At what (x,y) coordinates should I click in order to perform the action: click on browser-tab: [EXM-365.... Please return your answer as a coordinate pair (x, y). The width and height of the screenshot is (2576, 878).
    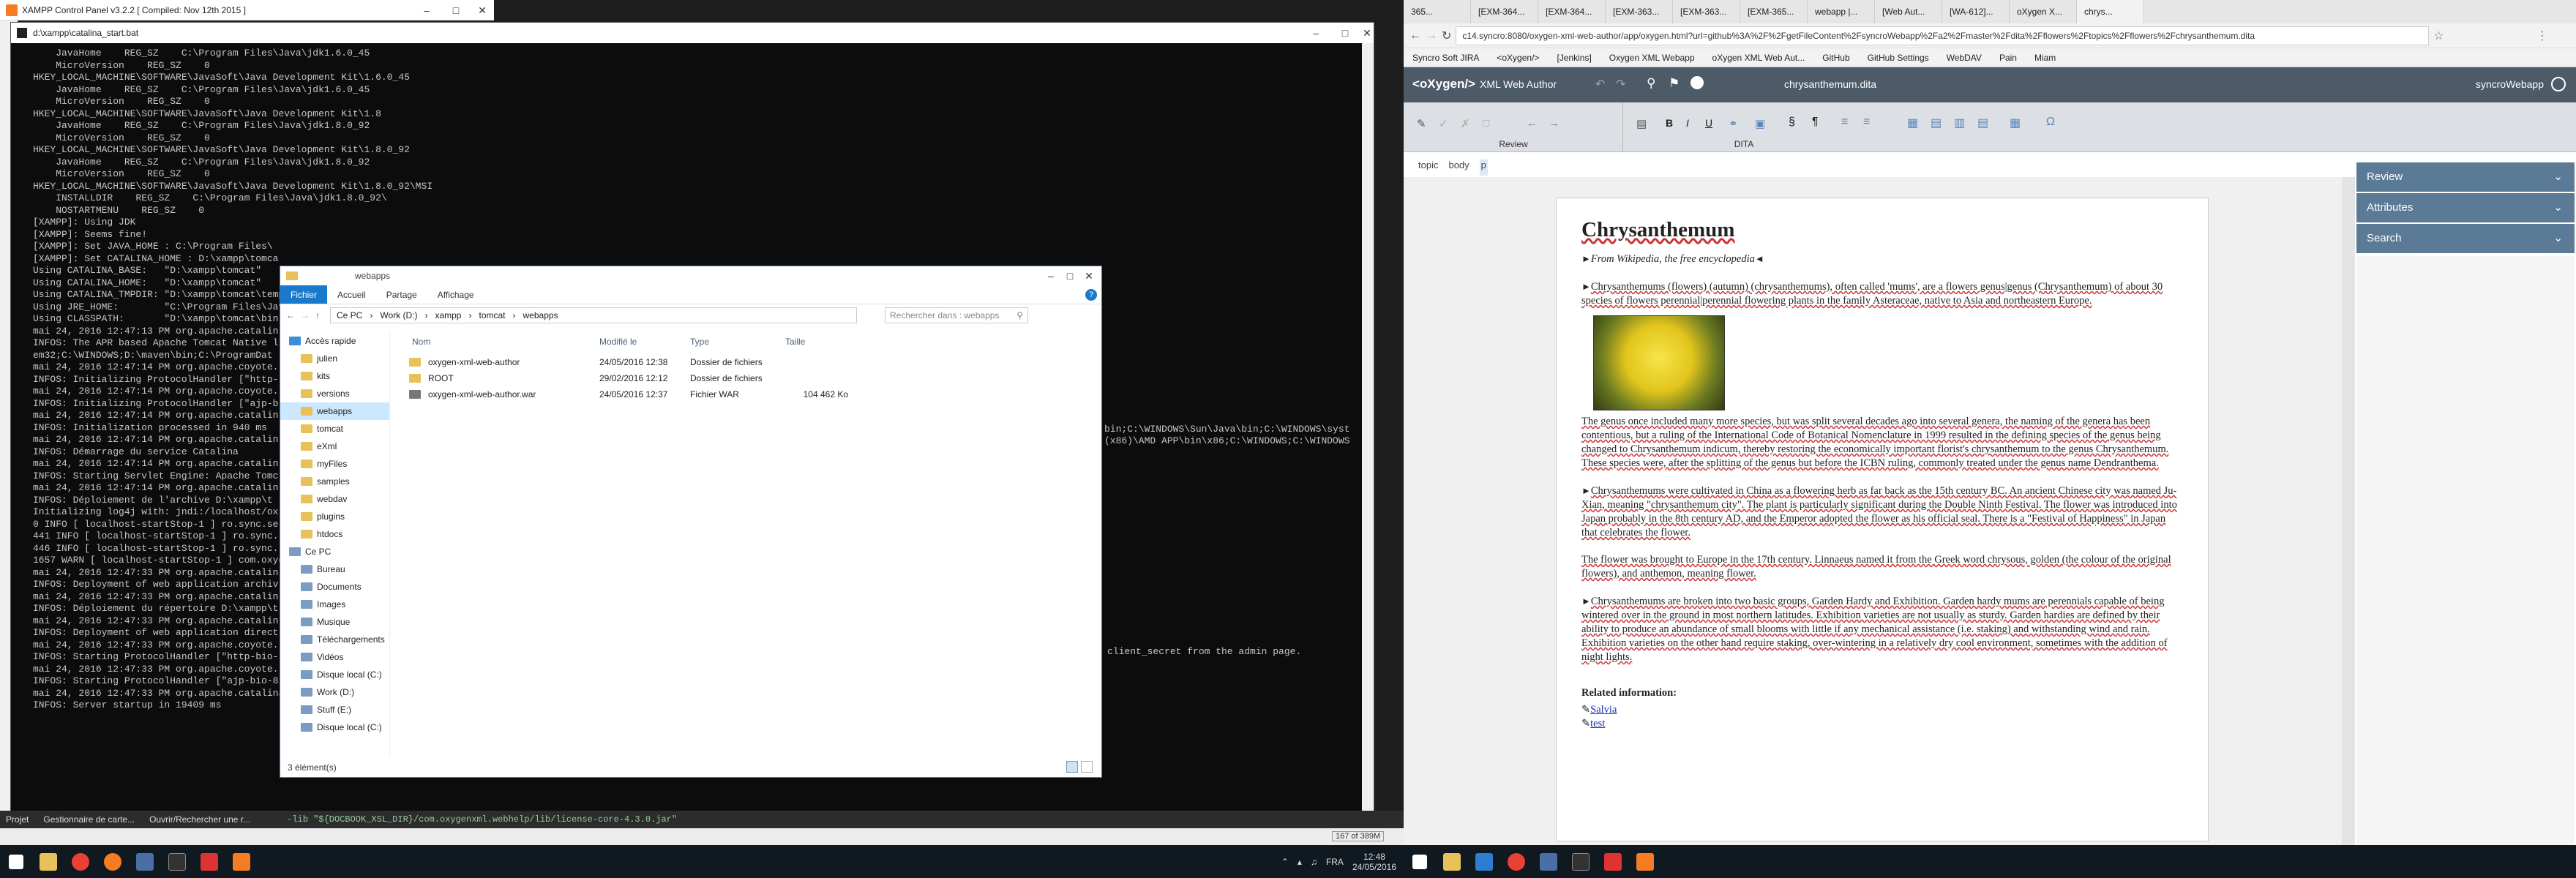
    Looking at the image, I should click on (1774, 11).